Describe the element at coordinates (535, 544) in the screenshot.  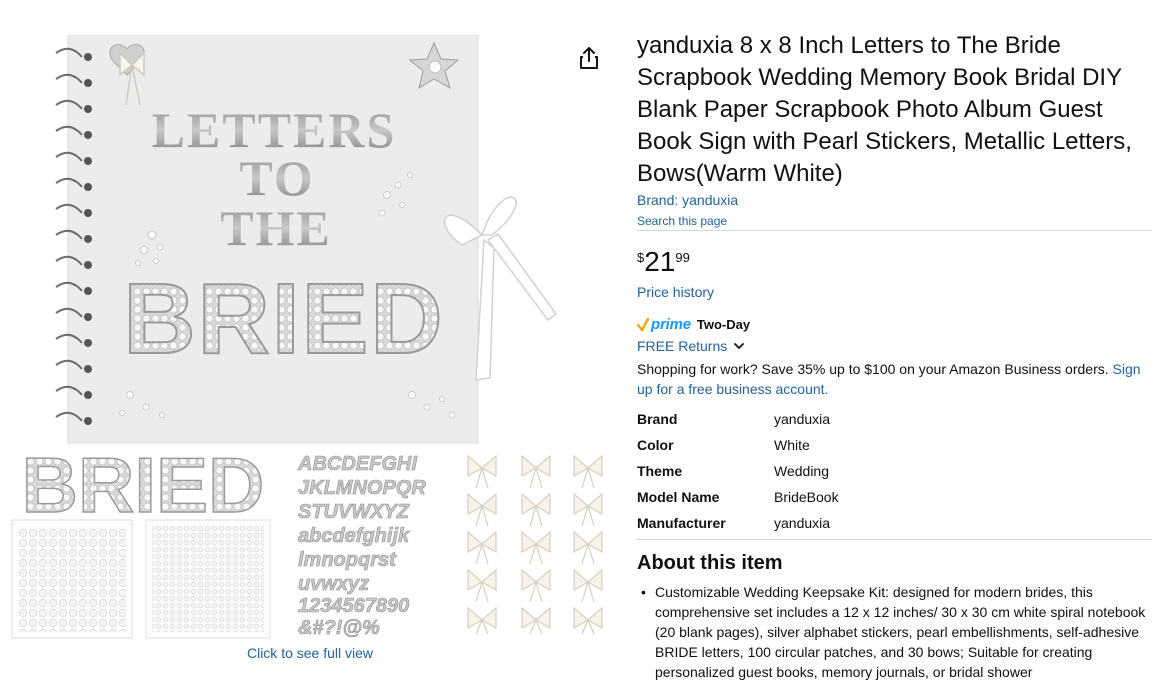
I see `bows-grid` at that location.